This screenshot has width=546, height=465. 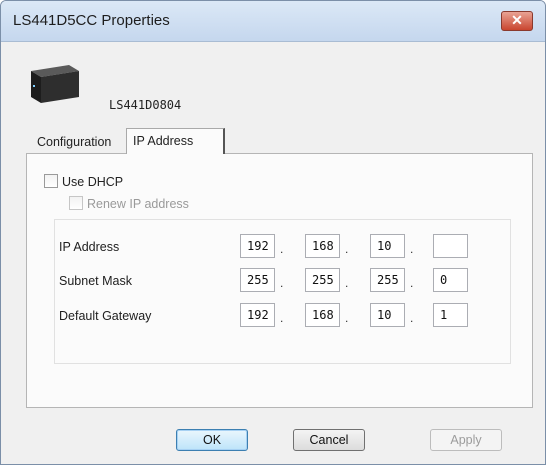 What do you see at coordinates (89, 247) in the screenshot?
I see `ip-address-label: IP Address` at bounding box center [89, 247].